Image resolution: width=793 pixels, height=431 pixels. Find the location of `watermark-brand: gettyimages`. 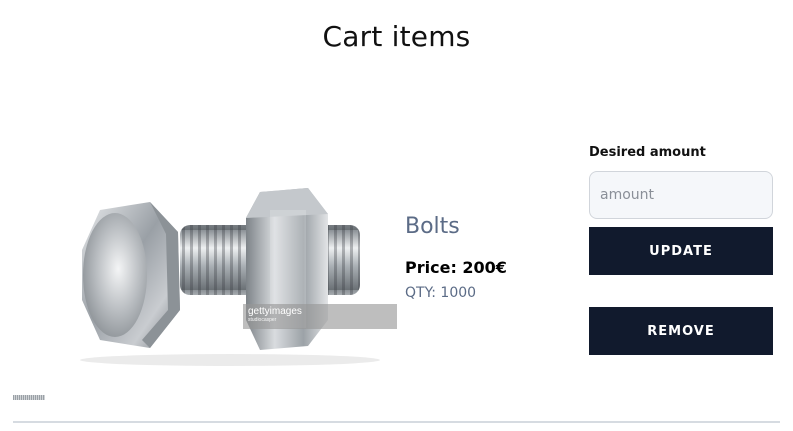

watermark-brand: gettyimages is located at coordinates (275, 311).